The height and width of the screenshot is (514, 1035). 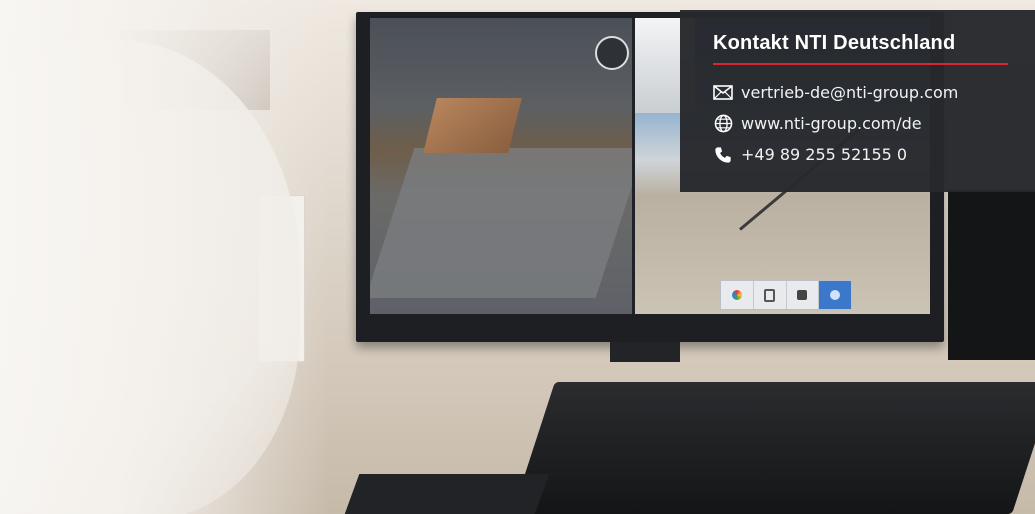 What do you see at coordinates (849, 92) in the screenshot?
I see `email-text: vertrieb-de@nti-group.com` at bounding box center [849, 92].